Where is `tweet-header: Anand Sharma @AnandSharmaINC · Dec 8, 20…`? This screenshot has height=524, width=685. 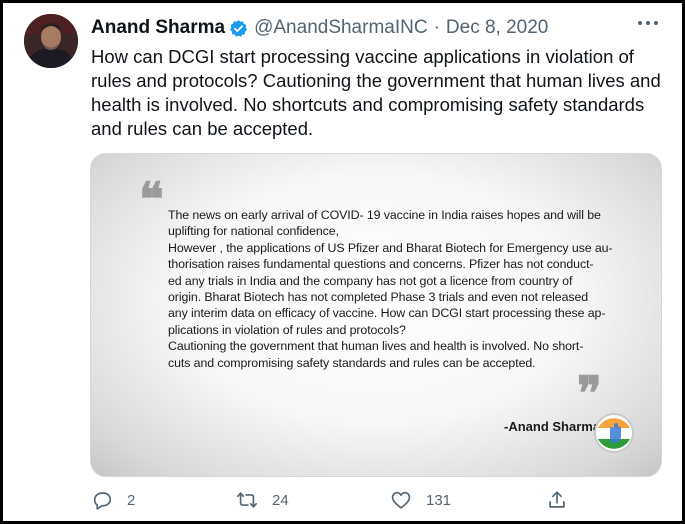 tweet-header: Anand Sharma @AnandSharmaINC · Dec 8, 20… is located at coordinates (319, 28).